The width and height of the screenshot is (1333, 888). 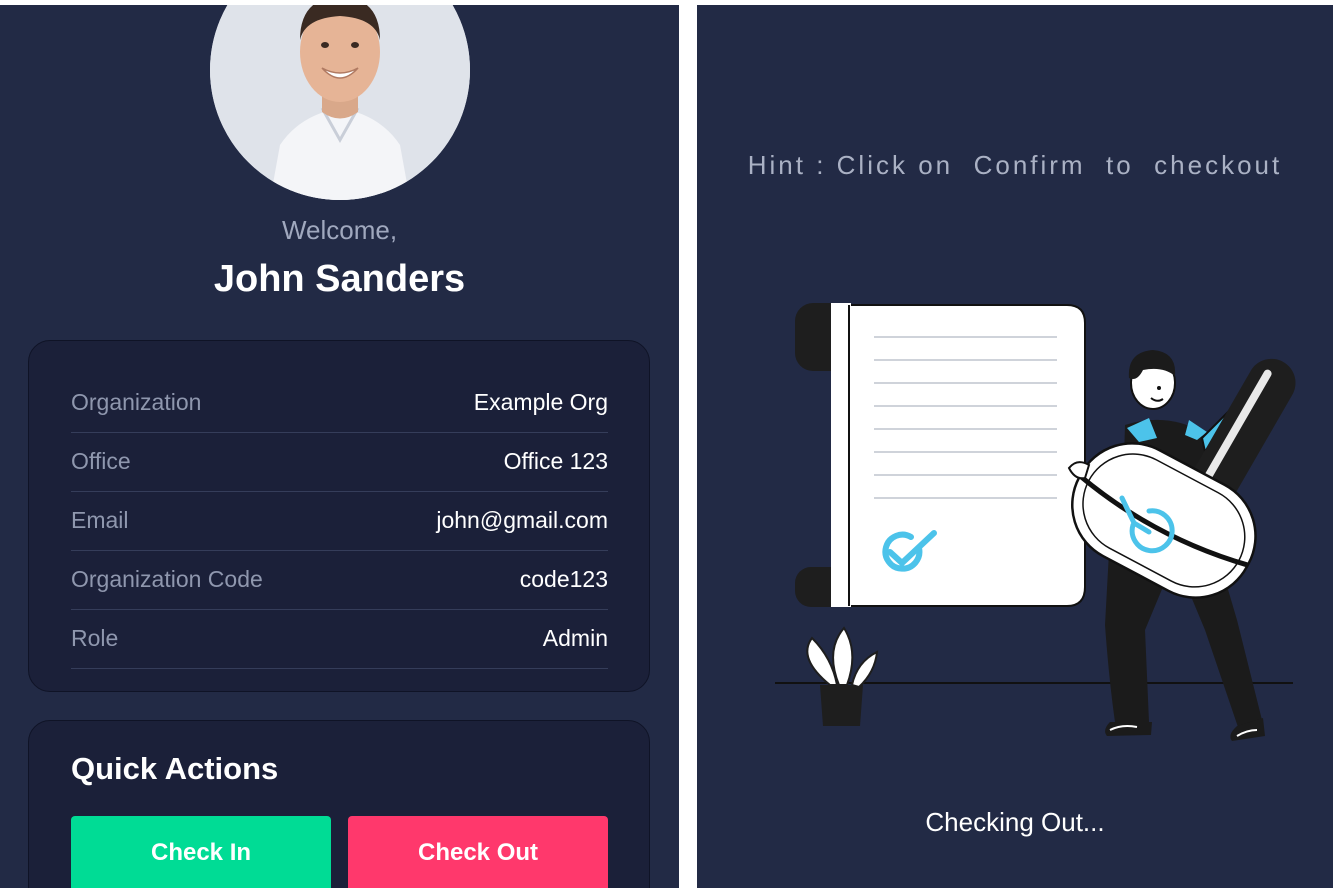 What do you see at coordinates (95, 638) in the screenshot?
I see `detail-label: Role` at bounding box center [95, 638].